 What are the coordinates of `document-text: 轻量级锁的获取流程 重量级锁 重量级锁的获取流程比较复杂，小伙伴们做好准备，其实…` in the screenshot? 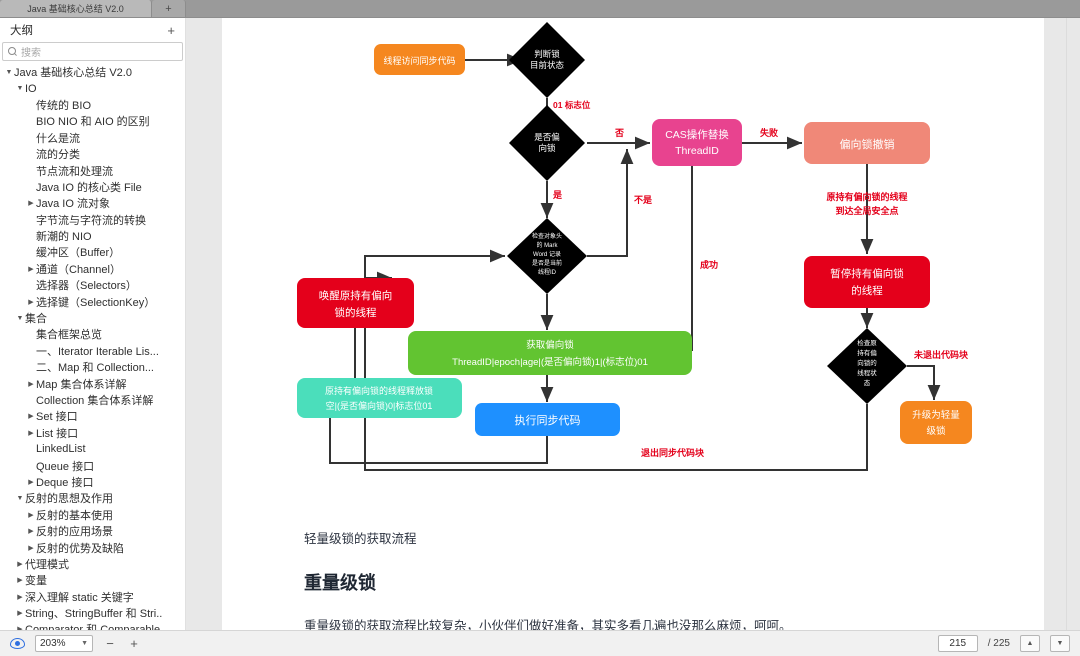 It's located at (614, 579).